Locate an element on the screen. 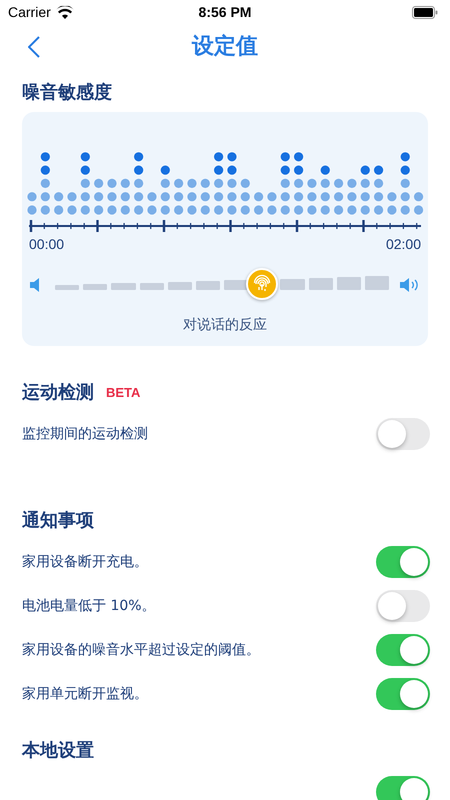 The height and width of the screenshot is (800, 450). section-heading: 运动检测 is located at coordinates (58, 392).